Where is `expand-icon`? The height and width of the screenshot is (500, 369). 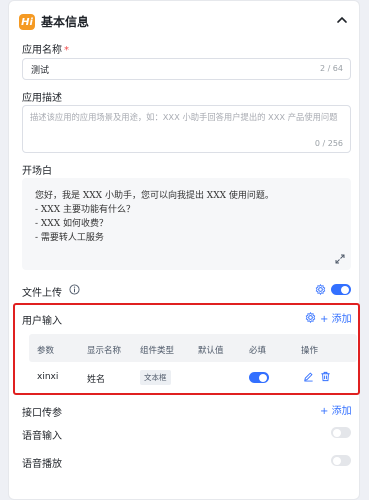 expand-icon is located at coordinates (340, 259).